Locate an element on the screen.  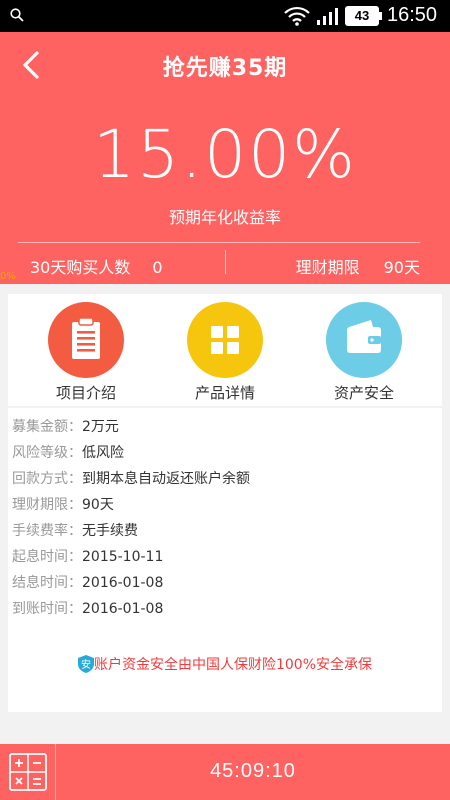
detail-key: 起息时间： is located at coordinates (47, 557).